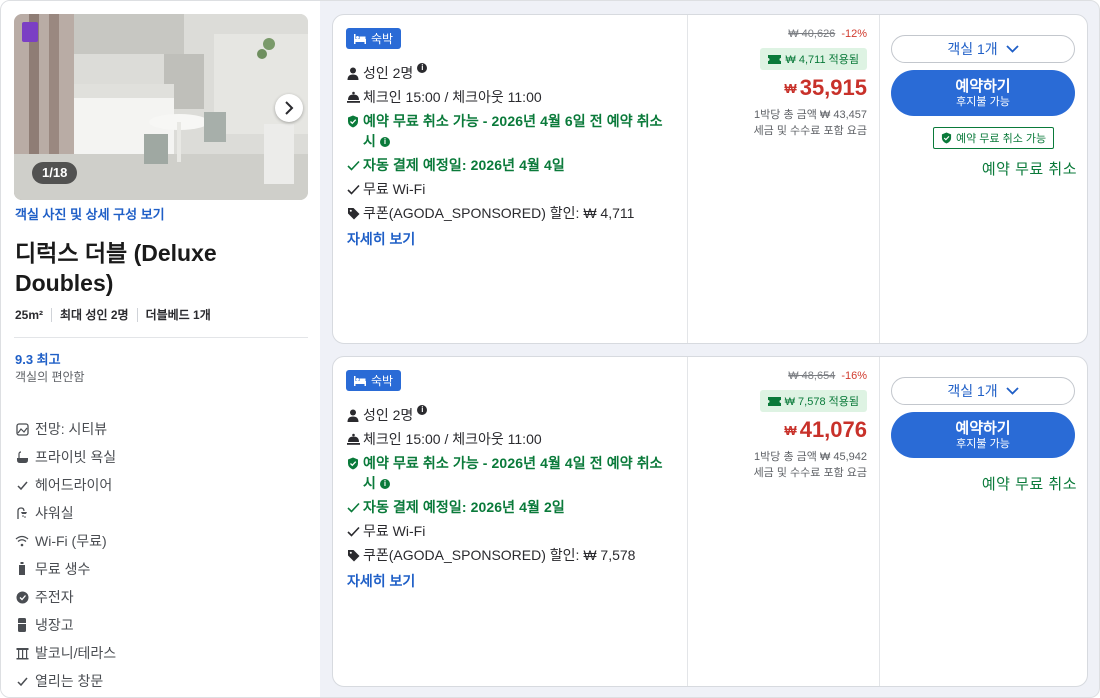  What do you see at coordinates (38, 359) in the screenshot?
I see `room-rating: 9.3 최고` at bounding box center [38, 359].